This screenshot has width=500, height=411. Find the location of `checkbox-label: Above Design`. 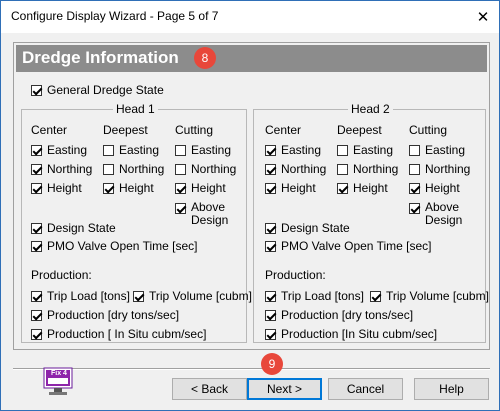

checkbox-label: Above Design is located at coordinates (210, 213).